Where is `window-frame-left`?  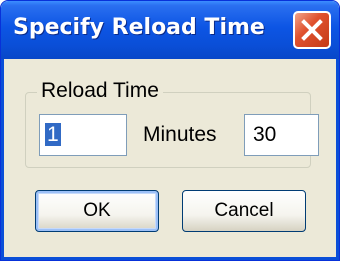 window-frame-left is located at coordinates (2, 159).